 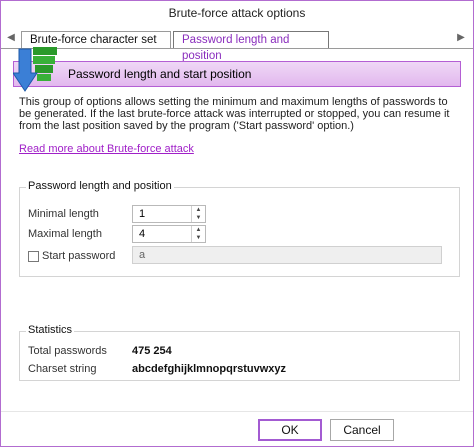 What do you see at coordinates (287, 255) in the screenshot?
I see `start-password-input: a` at bounding box center [287, 255].